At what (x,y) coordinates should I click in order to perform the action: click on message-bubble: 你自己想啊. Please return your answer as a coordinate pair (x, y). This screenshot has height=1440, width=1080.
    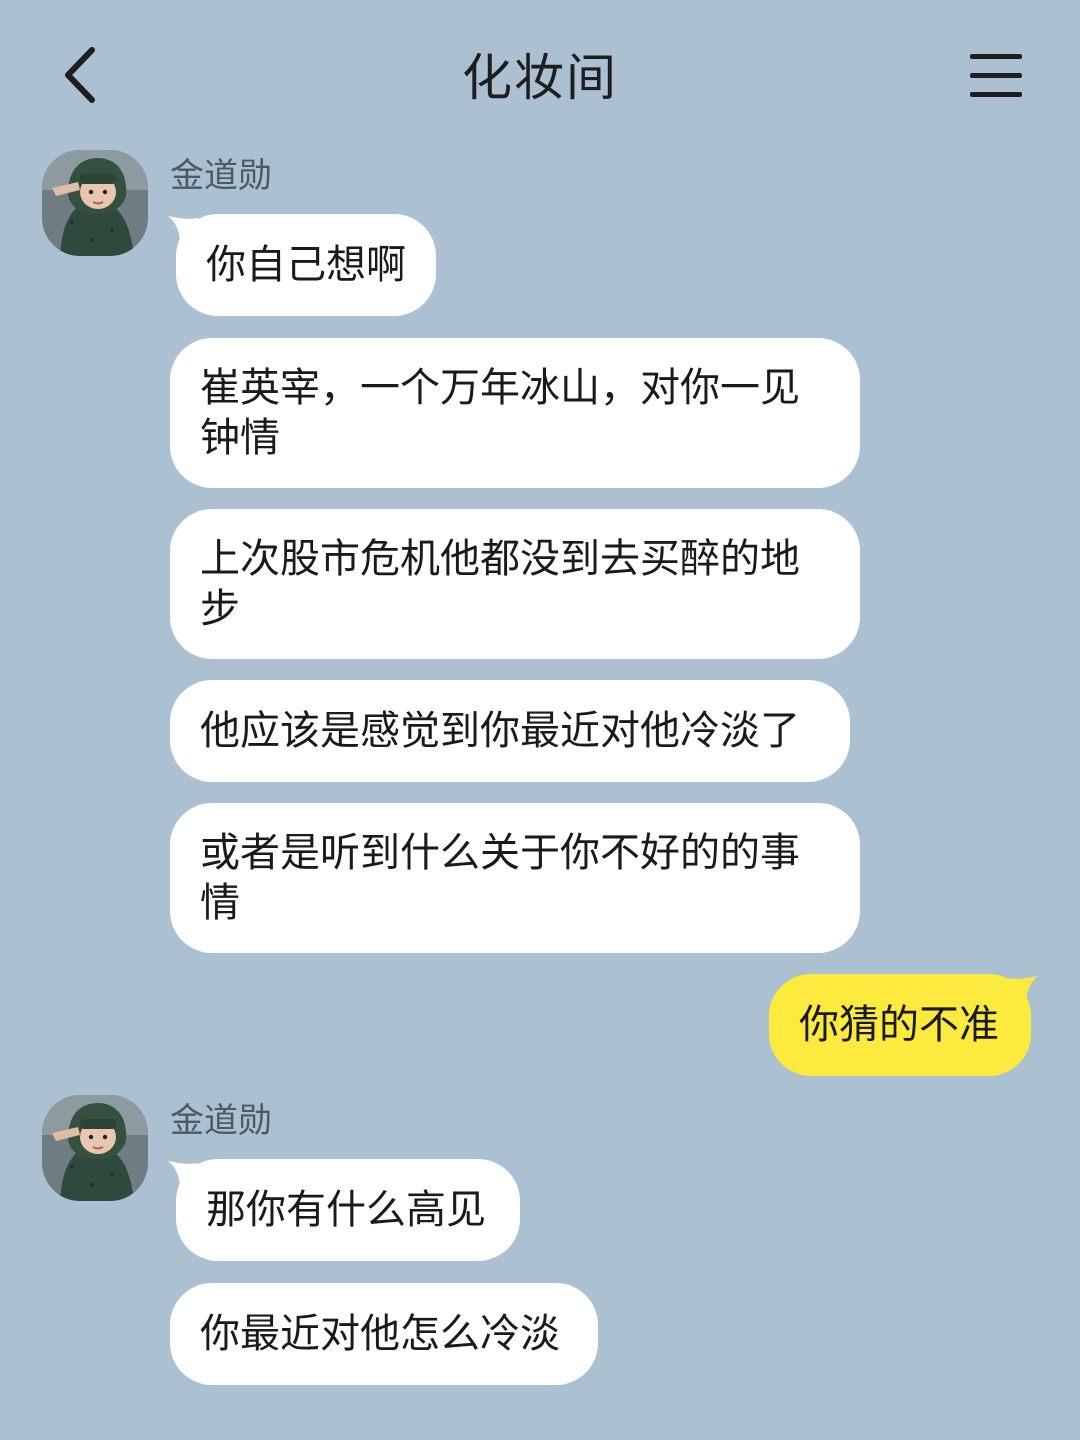
    Looking at the image, I should click on (306, 265).